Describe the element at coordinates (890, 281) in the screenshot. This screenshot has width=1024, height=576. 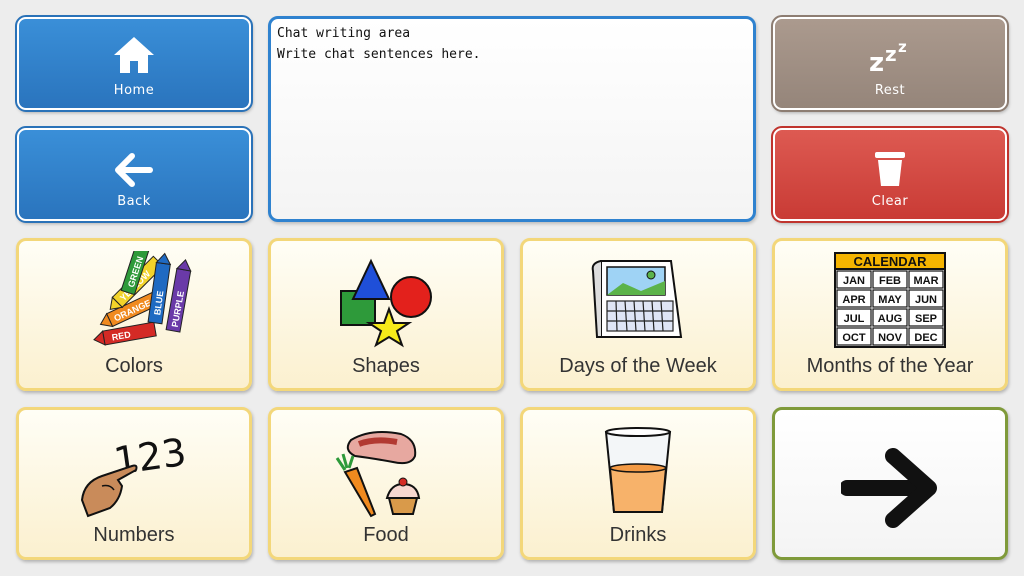
I see `month-label: FEB` at that location.